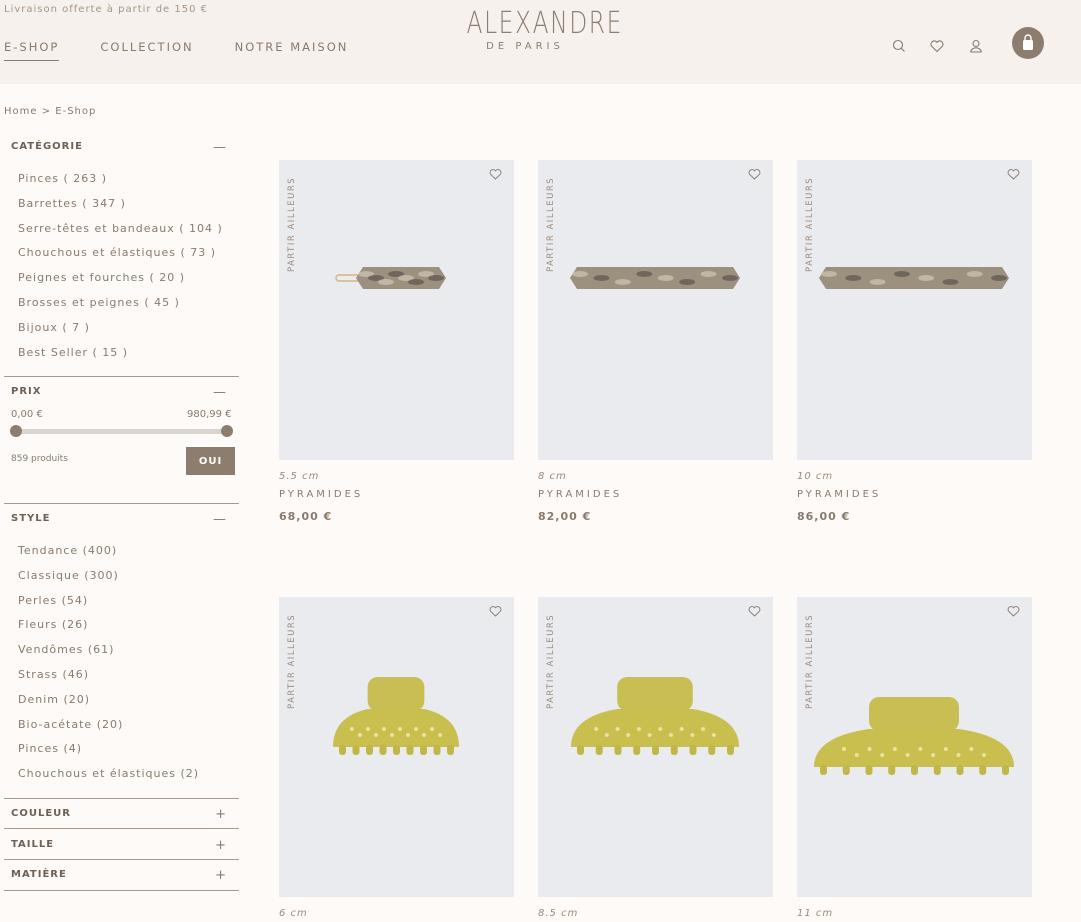 This screenshot has height=922, width=1081. Describe the element at coordinates (41, 813) in the screenshot. I see `filter-couleur-title: COULEUR` at that location.